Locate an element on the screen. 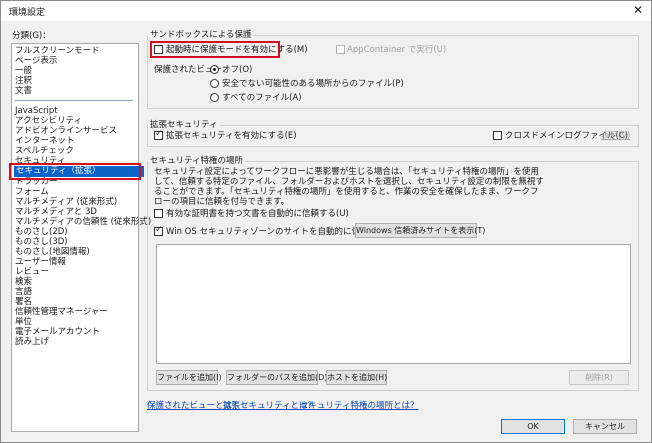 Image resolution: width=652 pixels, height=443 pixels. category-item: 言語 is located at coordinates (23, 292).